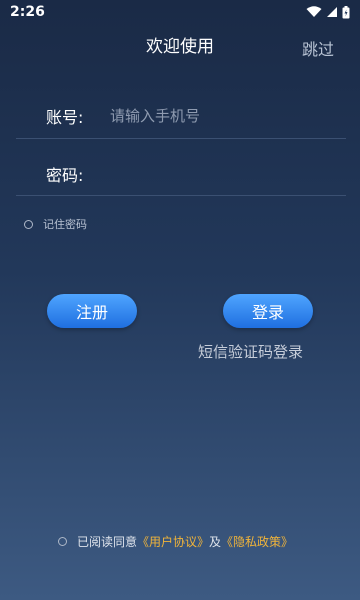 This screenshot has width=360, height=600. What do you see at coordinates (181, 195) in the screenshot?
I see `password-divider` at bounding box center [181, 195].